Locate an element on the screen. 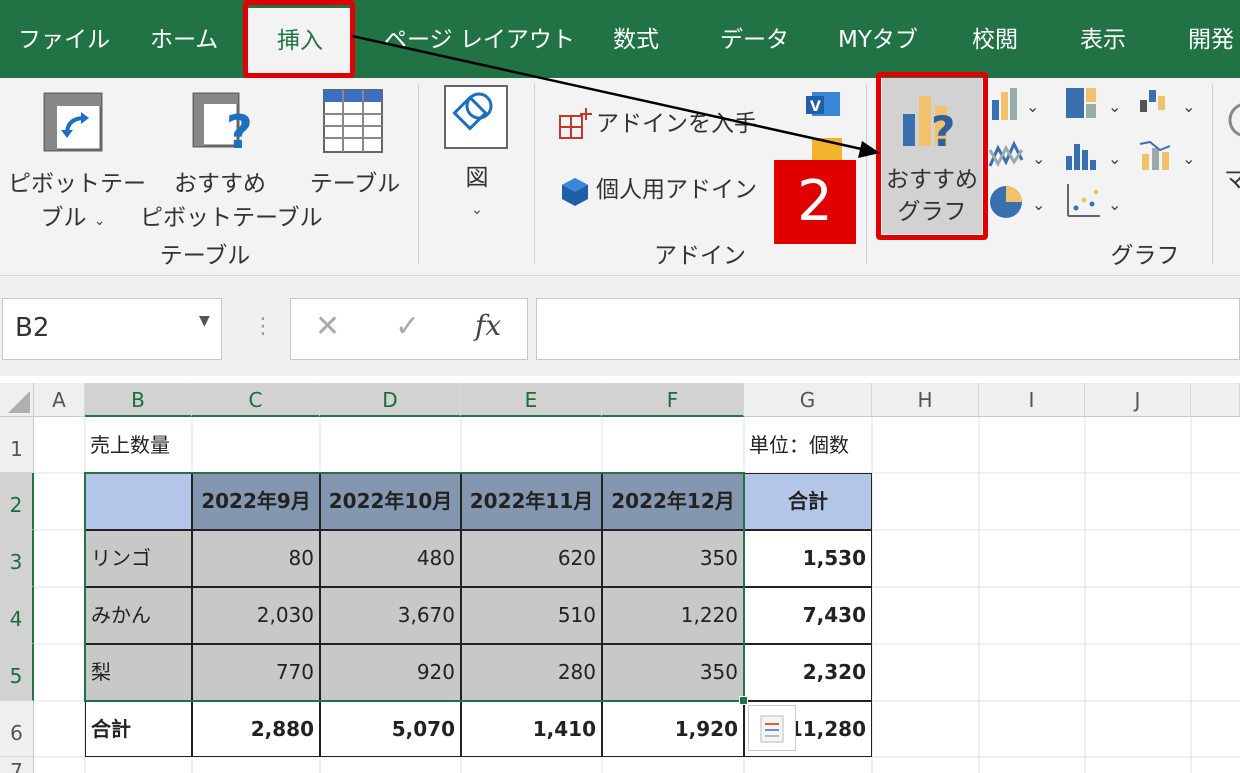 This screenshot has width=1240, height=773. pie-chart-icon: ⌄ is located at coordinates (1018, 202).